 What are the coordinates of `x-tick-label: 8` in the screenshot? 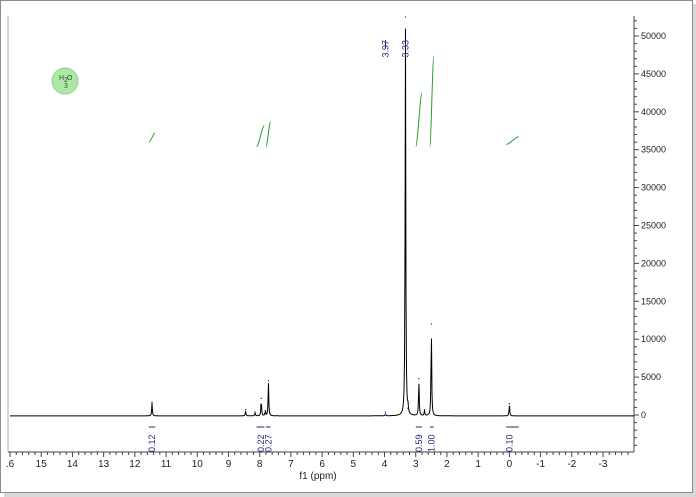 It's located at (260, 464).